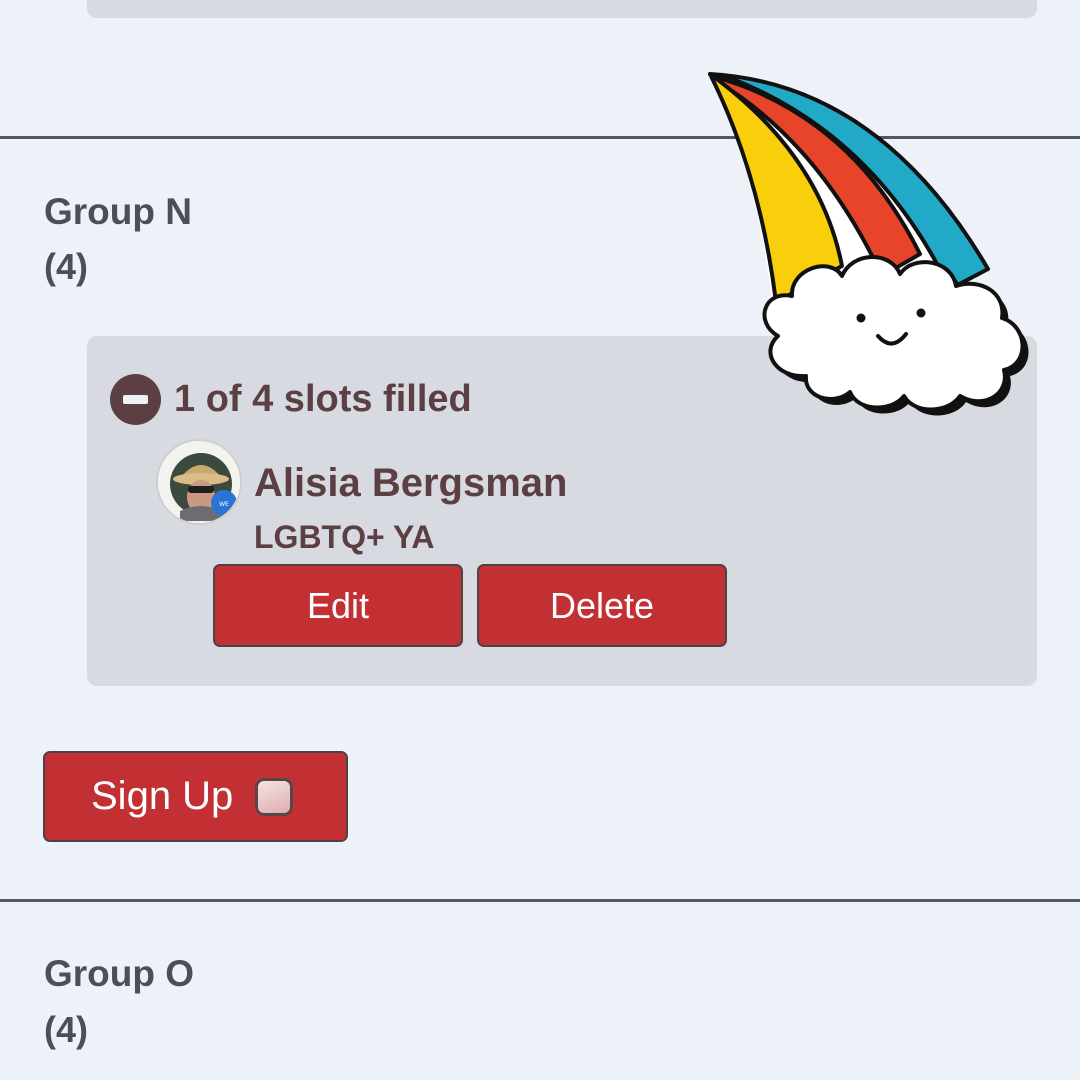  I want to click on svg-text: WE, so click(224, 504).